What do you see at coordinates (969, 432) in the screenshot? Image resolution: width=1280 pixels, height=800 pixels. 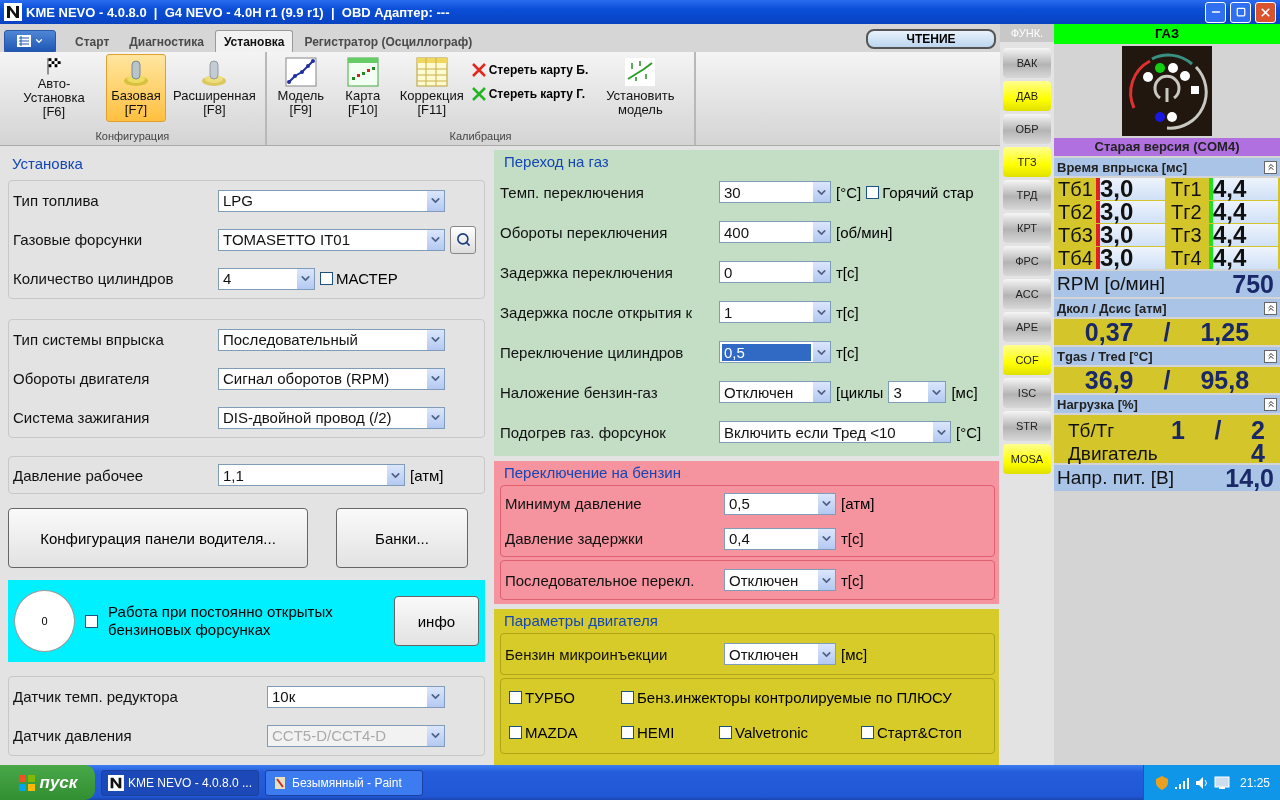 I see `unit-label: [°C]` at bounding box center [969, 432].